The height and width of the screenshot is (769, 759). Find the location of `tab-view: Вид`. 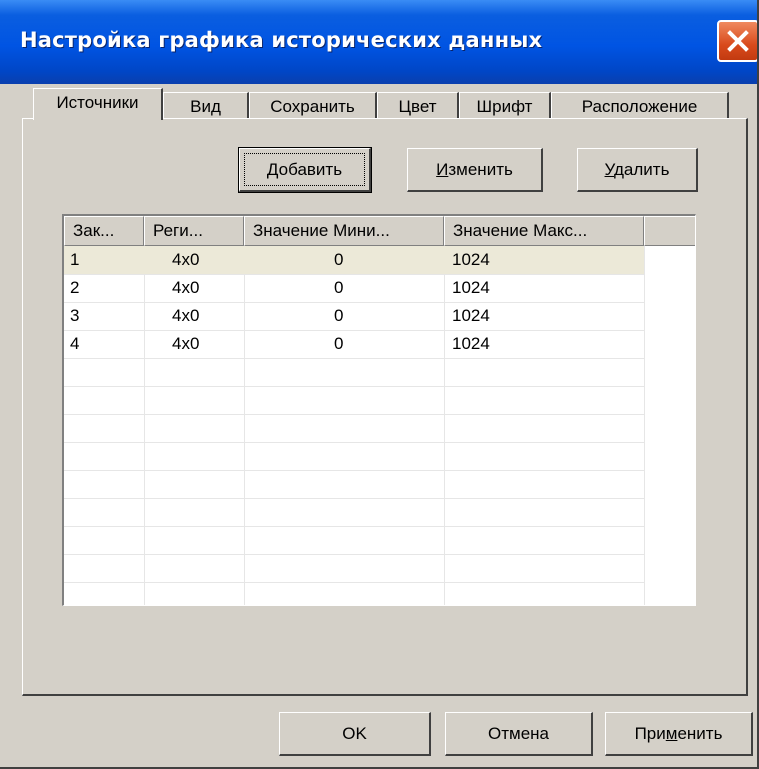

tab-view: Вид is located at coordinates (206, 106).